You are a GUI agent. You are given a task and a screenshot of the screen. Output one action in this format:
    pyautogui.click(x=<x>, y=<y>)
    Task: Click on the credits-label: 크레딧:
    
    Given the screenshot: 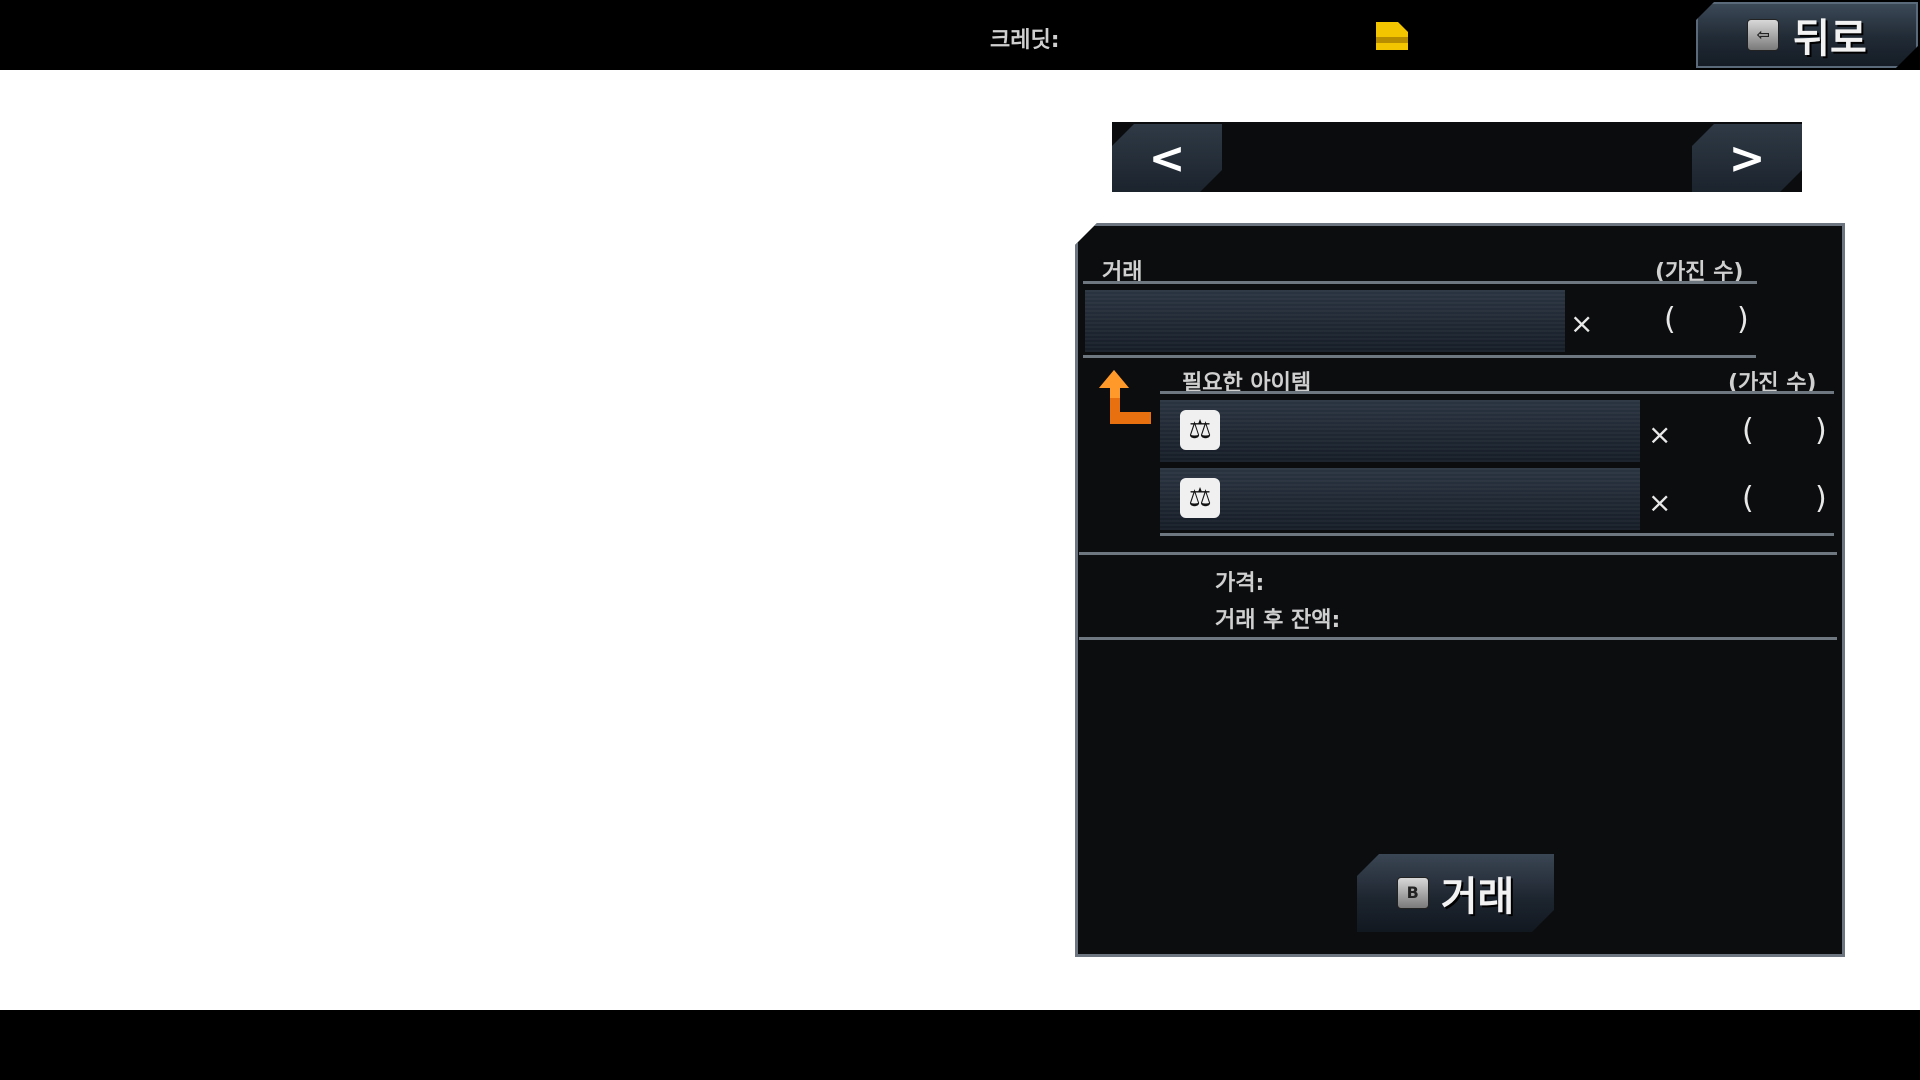 What is the action you would take?
    pyautogui.click(x=1025, y=40)
    